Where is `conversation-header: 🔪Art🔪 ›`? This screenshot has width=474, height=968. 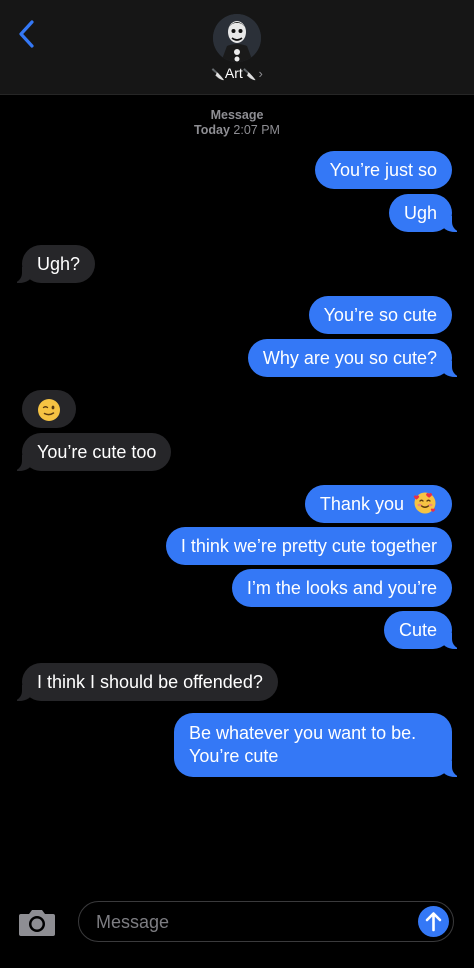 conversation-header: 🔪Art🔪 › is located at coordinates (237, 47).